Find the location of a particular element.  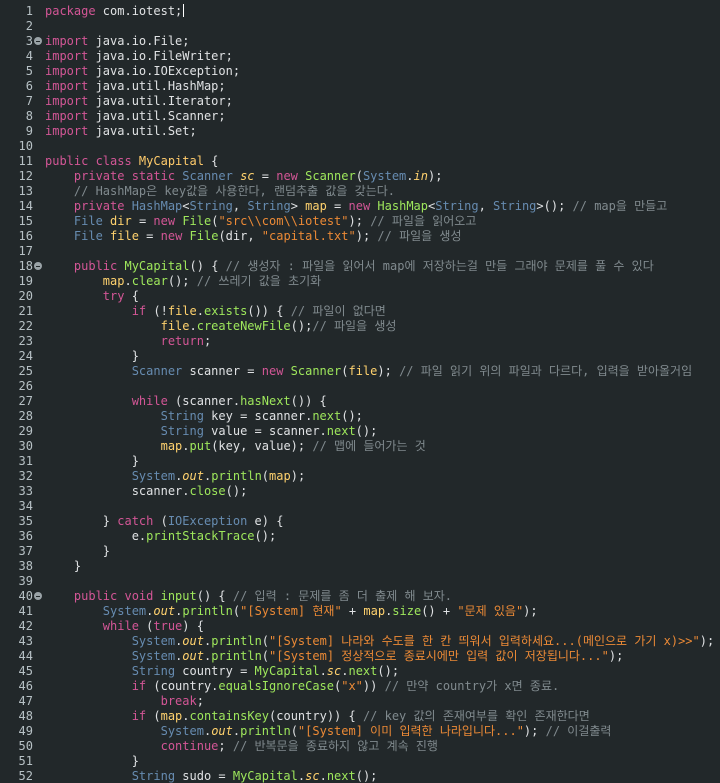

code-line: 33 scanner.close(); is located at coordinates (360, 491).